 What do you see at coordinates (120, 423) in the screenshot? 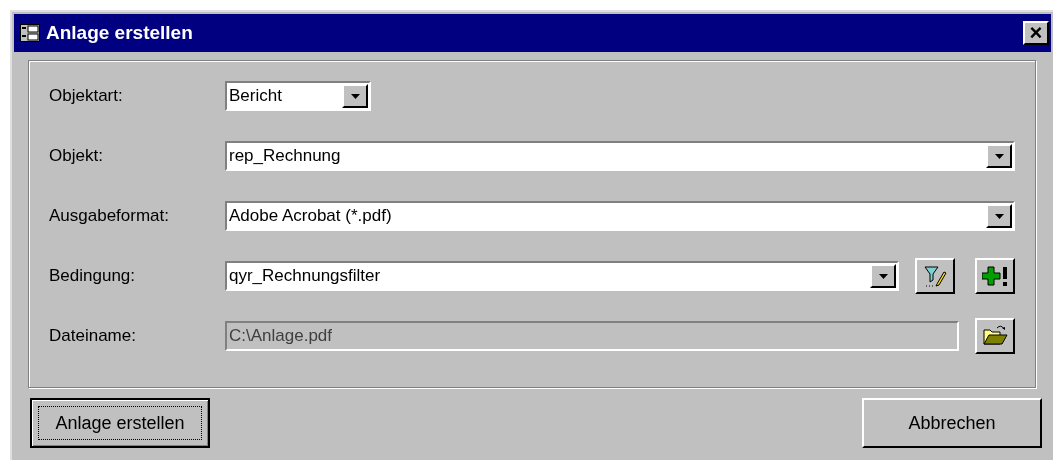
I see `dialog-button: Anlage erstellen` at bounding box center [120, 423].